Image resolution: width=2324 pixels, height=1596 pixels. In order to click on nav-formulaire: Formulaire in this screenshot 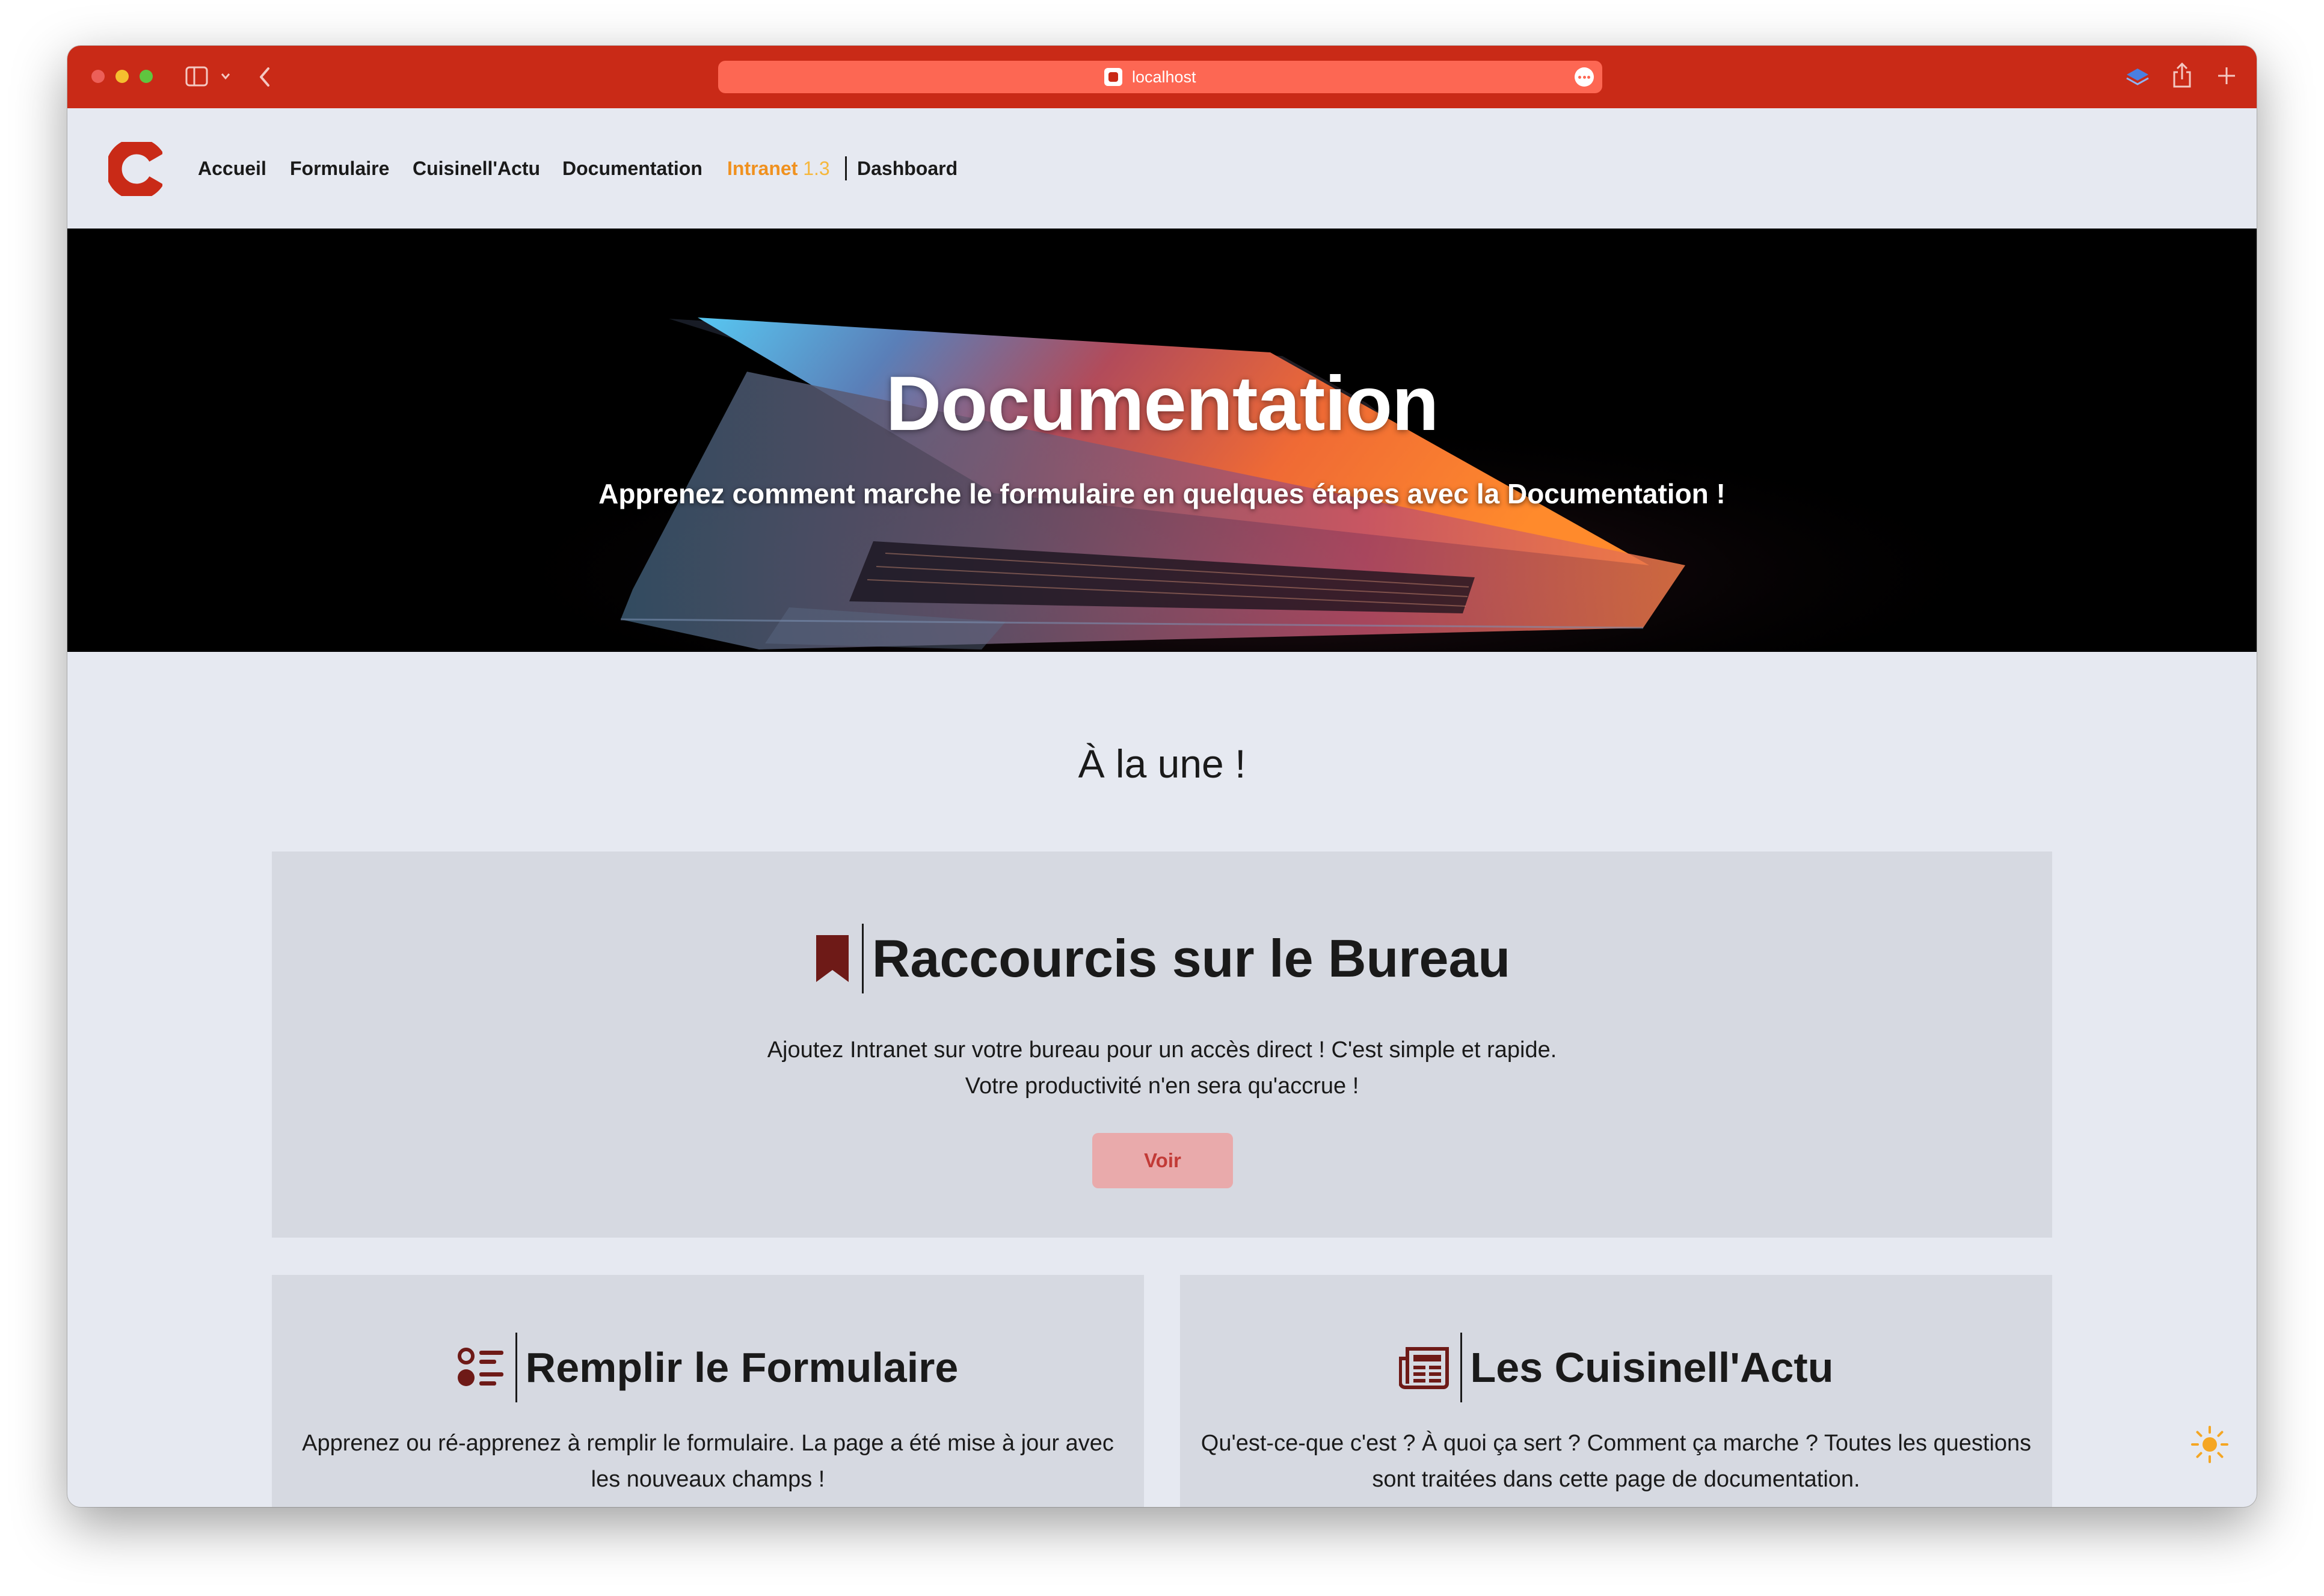, I will do `click(339, 168)`.